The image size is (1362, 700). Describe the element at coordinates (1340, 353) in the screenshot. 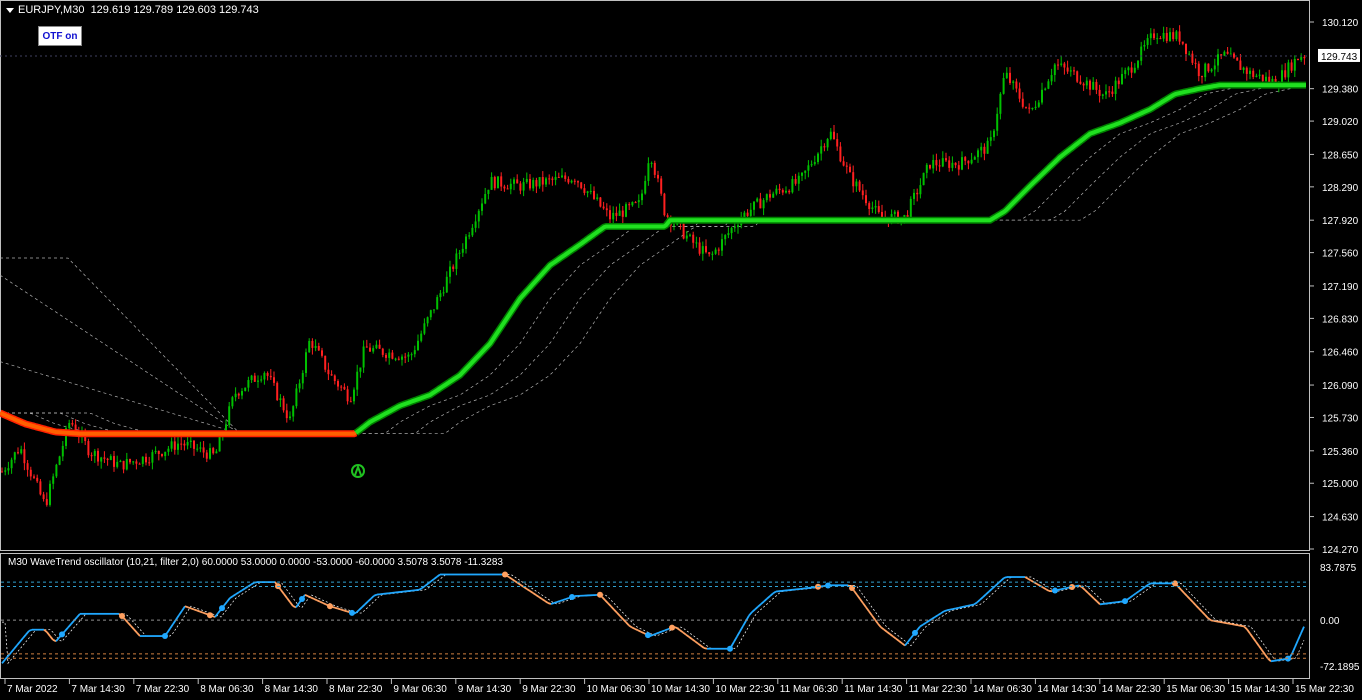

I see `price-tick-label: 126.460` at that location.